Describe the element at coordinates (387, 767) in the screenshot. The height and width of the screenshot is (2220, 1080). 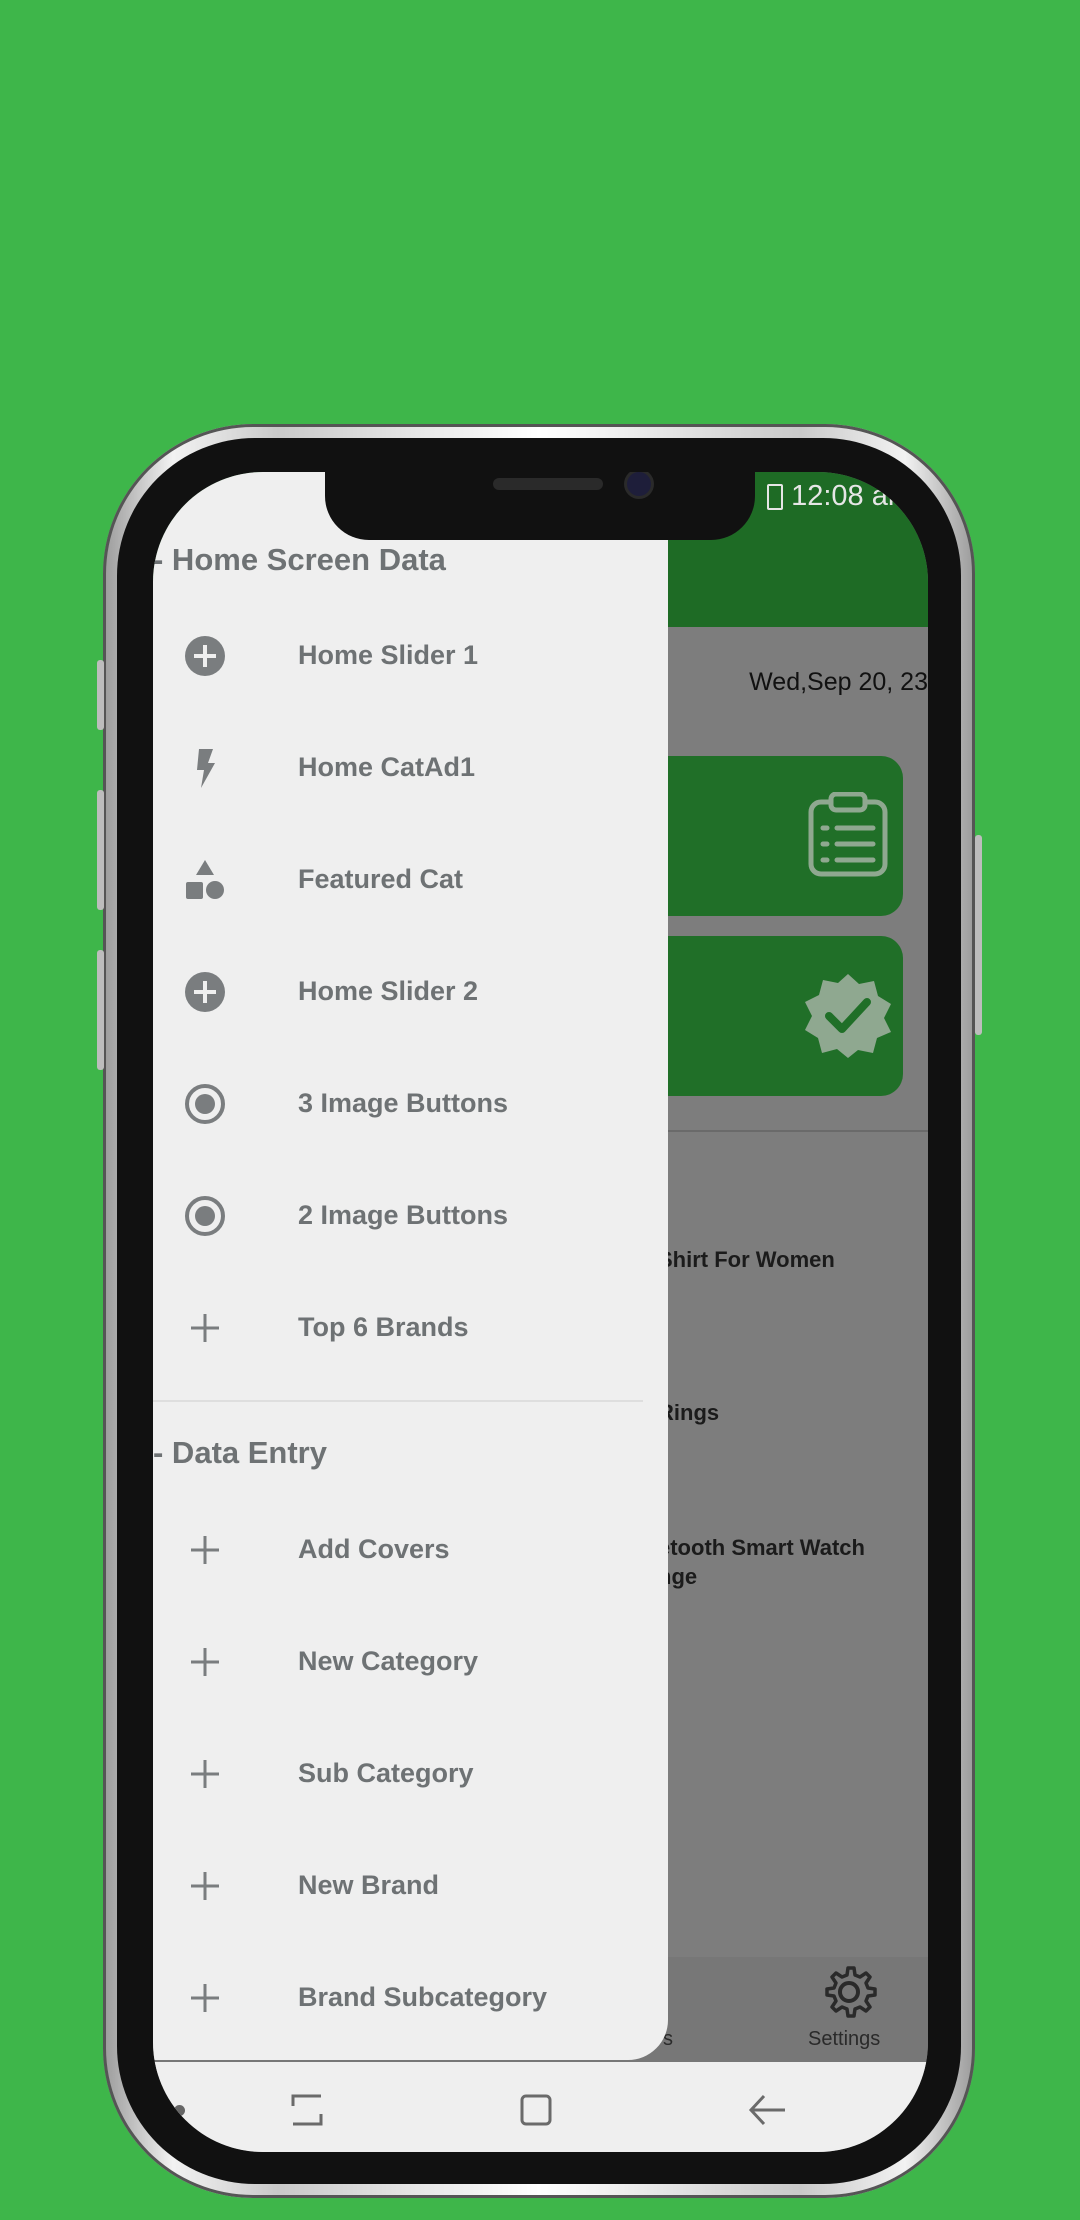
I see `drawer-item-label: Home CatAd1` at that location.